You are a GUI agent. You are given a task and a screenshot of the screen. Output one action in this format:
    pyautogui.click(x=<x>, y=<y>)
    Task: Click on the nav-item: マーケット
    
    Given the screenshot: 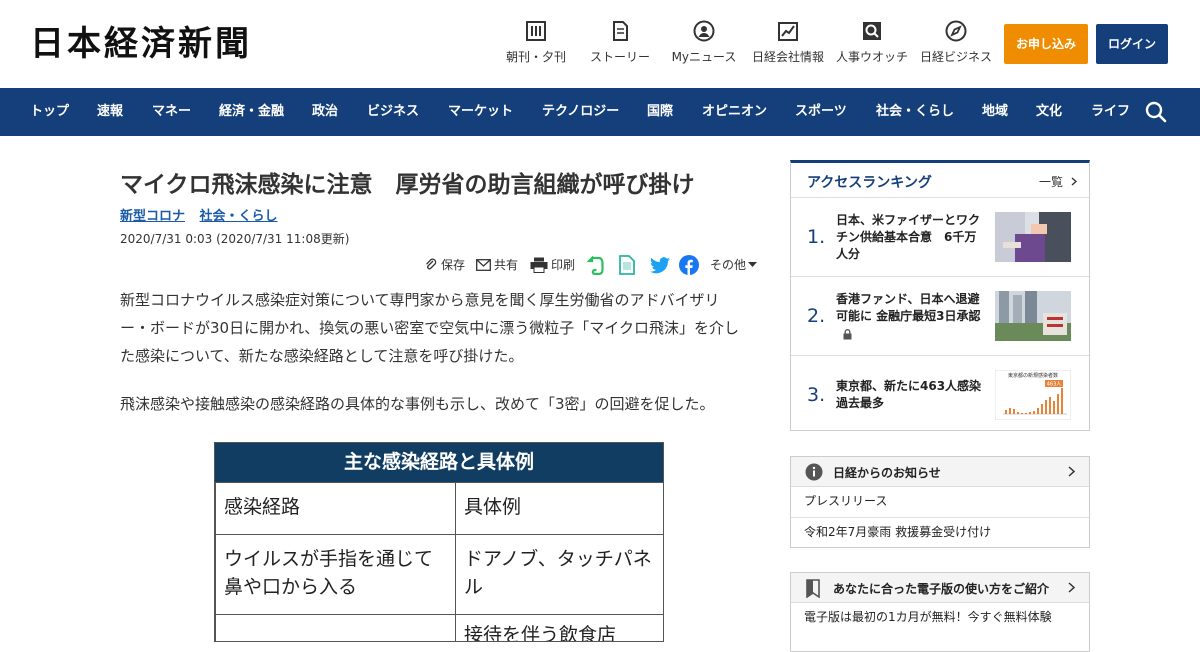 What is the action you would take?
    pyautogui.click(x=480, y=112)
    